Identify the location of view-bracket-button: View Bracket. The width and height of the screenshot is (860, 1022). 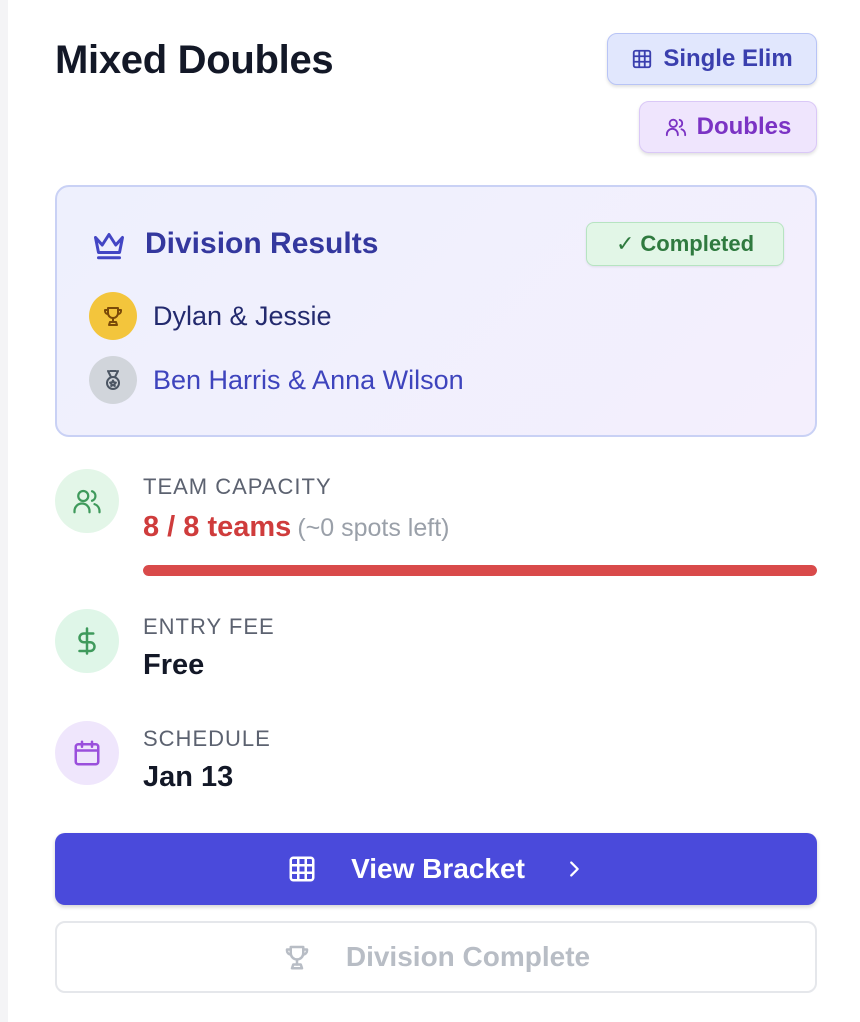
(436, 869).